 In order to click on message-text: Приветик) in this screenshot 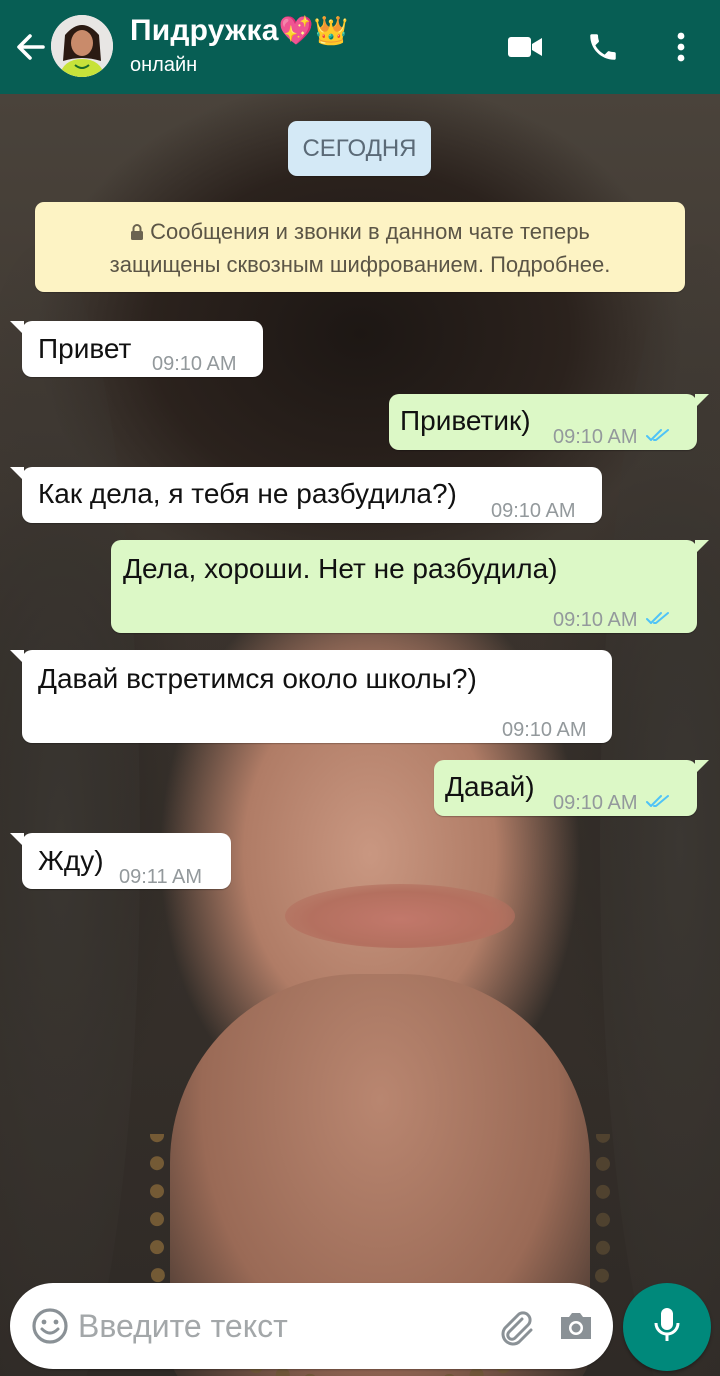, I will do `click(465, 420)`.